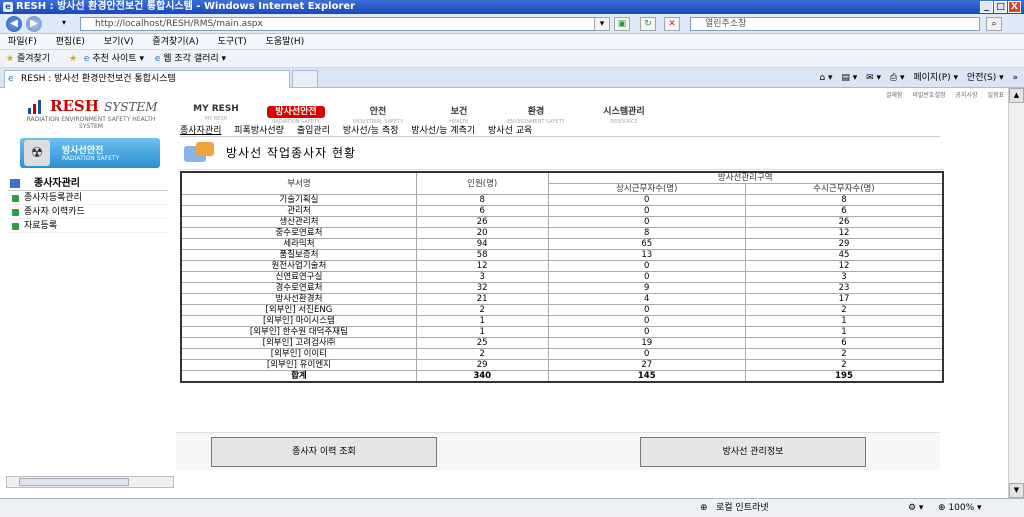 The image size is (1024, 517). I want to click on top-menu-health: 보건 HEALTH, so click(459, 114).